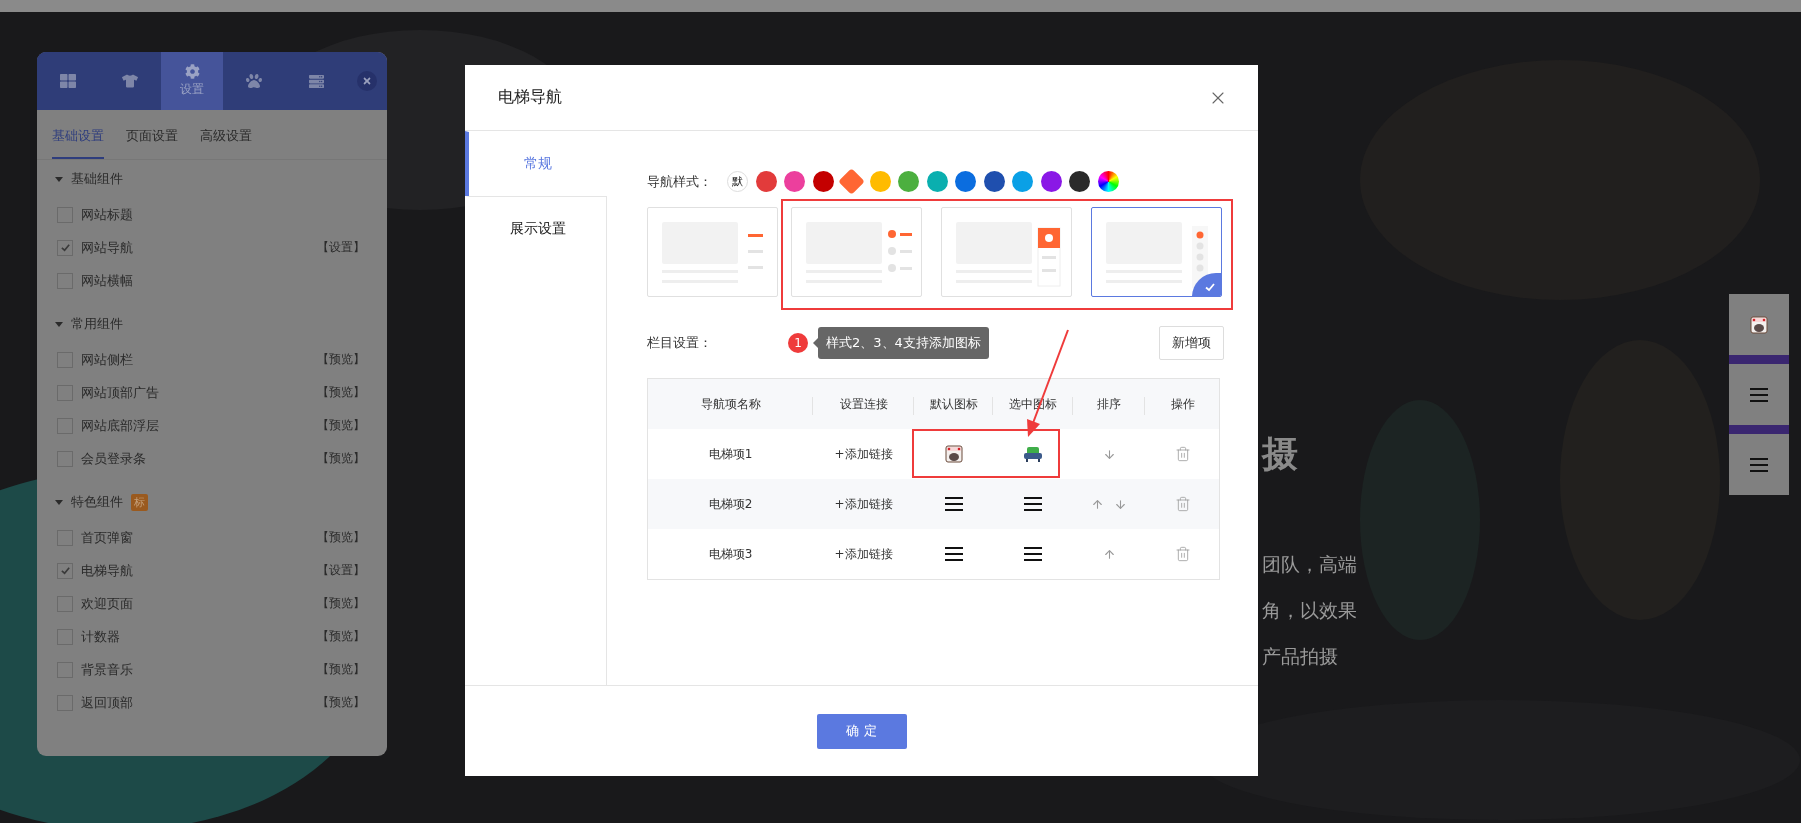  What do you see at coordinates (97, 502) in the screenshot?
I see `group-title: 特色组件` at bounding box center [97, 502].